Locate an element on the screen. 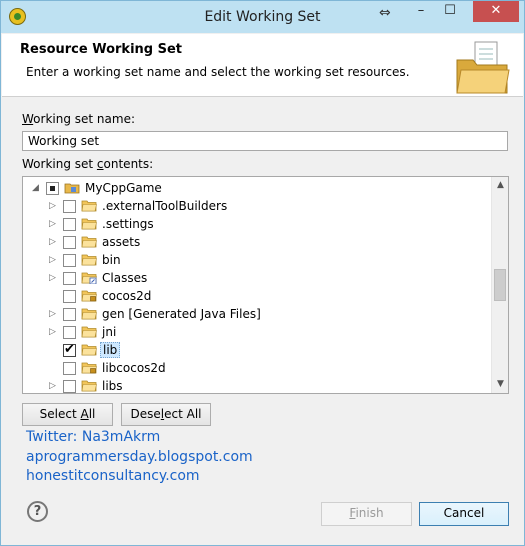 This screenshot has height=546, width=525. tree-item: lib is located at coordinates (257, 350).